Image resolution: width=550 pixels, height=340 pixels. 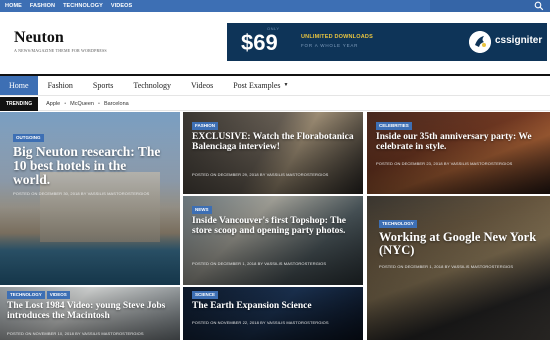 I want to click on post-badges: OUTGOING, so click(x=28, y=138).